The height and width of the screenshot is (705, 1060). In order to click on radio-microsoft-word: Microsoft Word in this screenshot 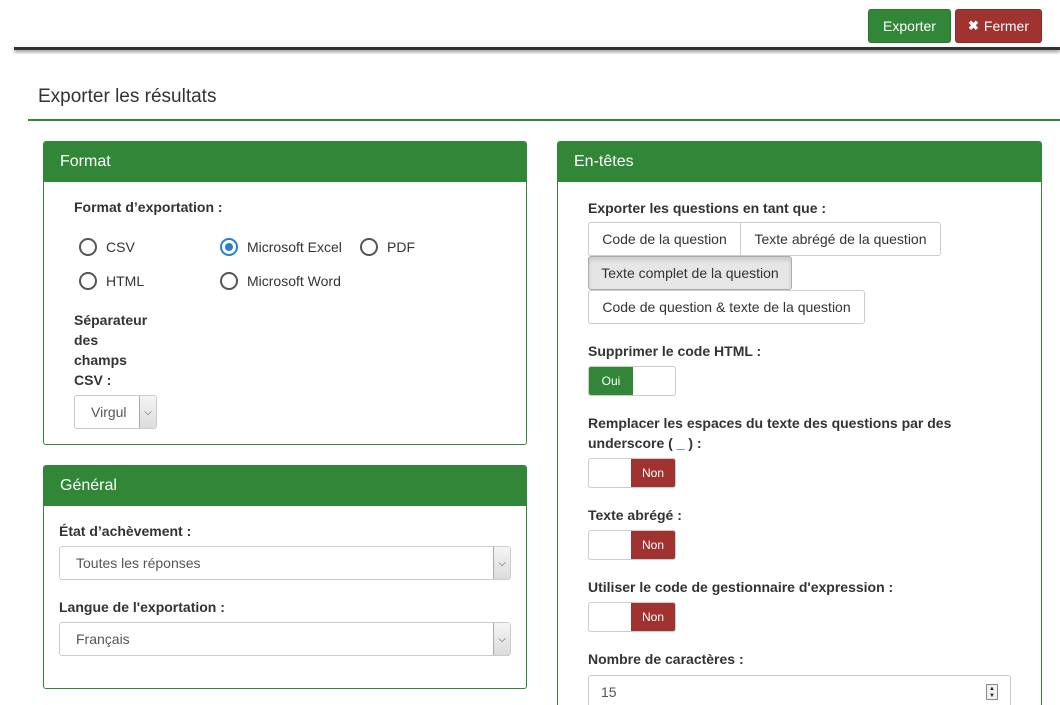, I will do `click(280, 281)`.